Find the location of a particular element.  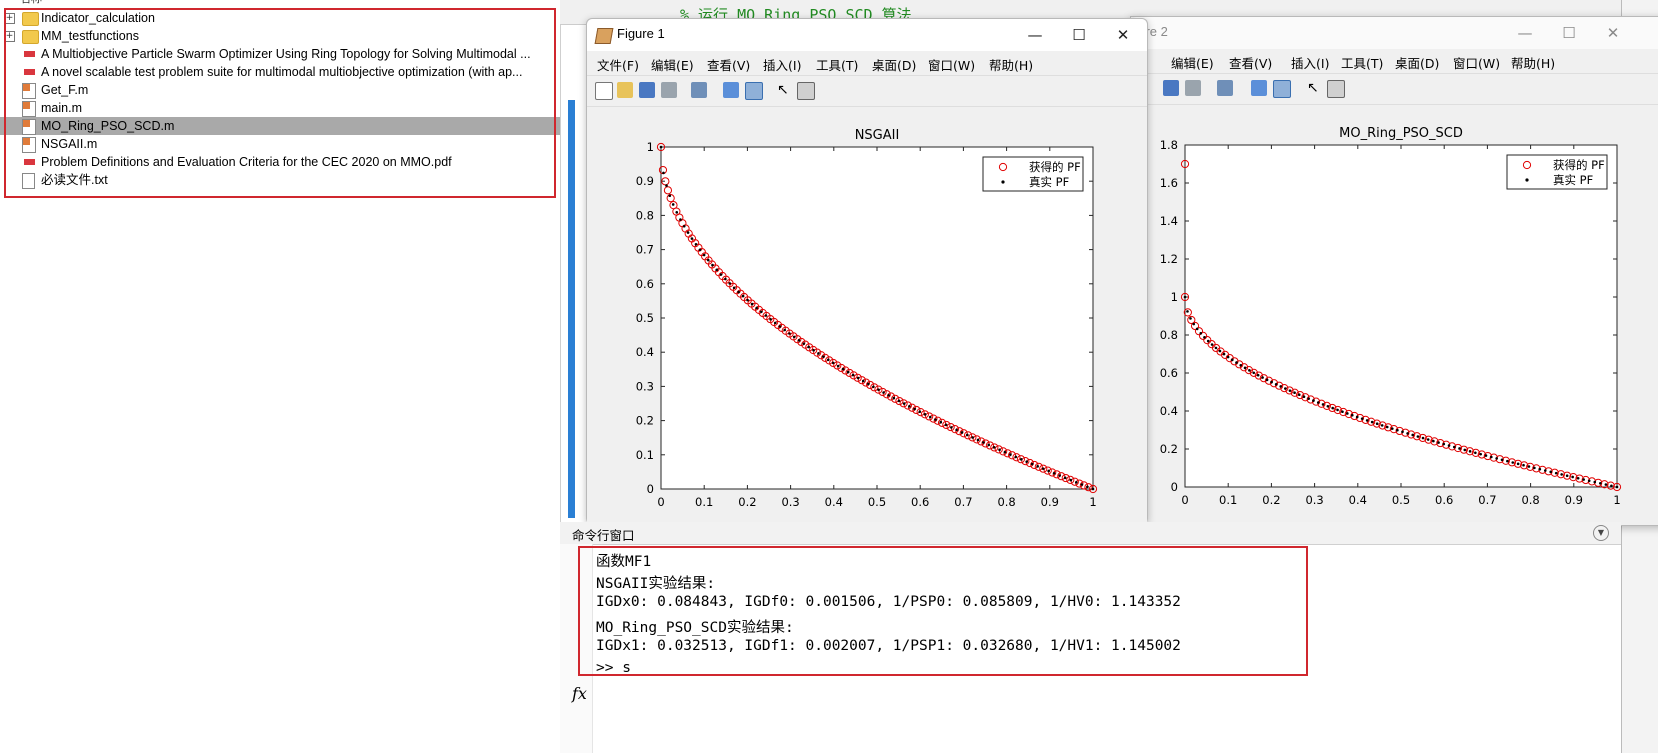

file-row: 必读文件.txt is located at coordinates (280, 180).